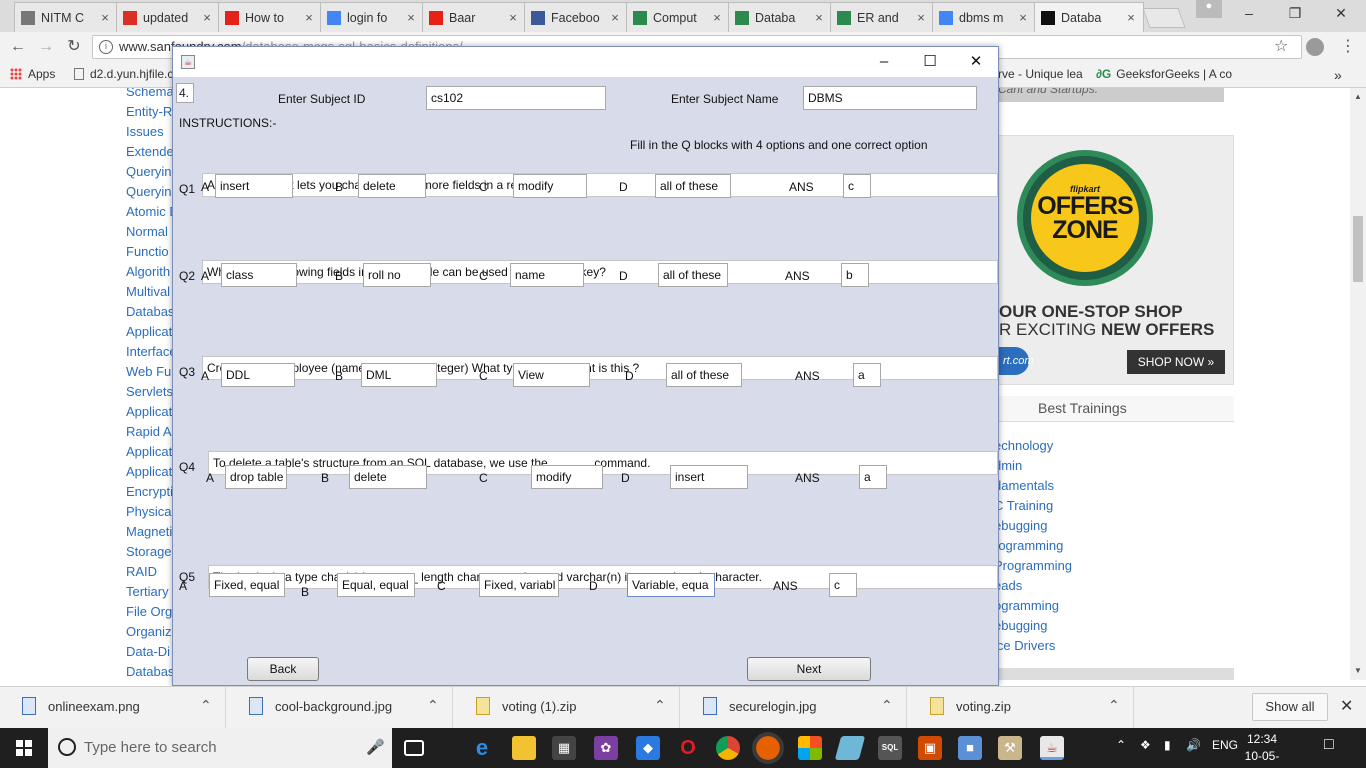  What do you see at coordinates (1052, 748) in the screenshot?
I see `java-taskbar-icon: ☕` at bounding box center [1052, 748].